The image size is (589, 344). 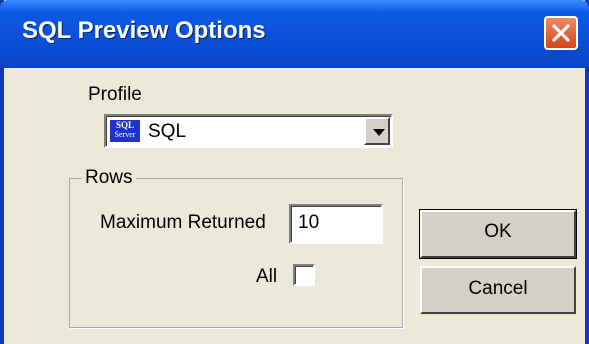 I want to click on profile-dropdown: SQL Server SQL, so click(x=248, y=131).